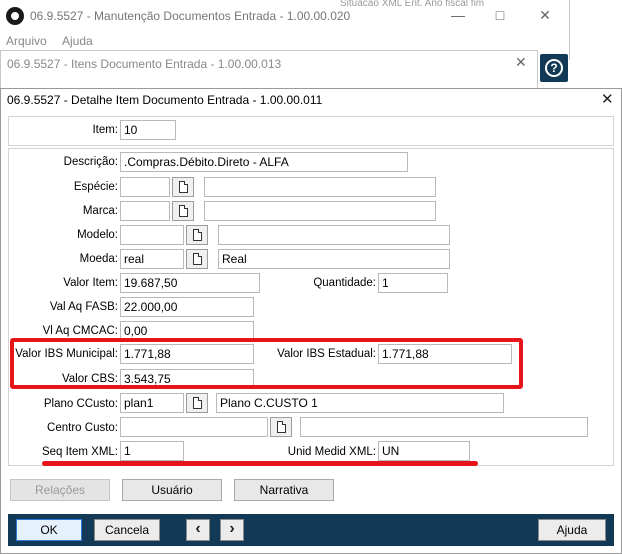 This screenshot has width=622, height=554. I want to click on especie-lookup-button, so click(183, 187).